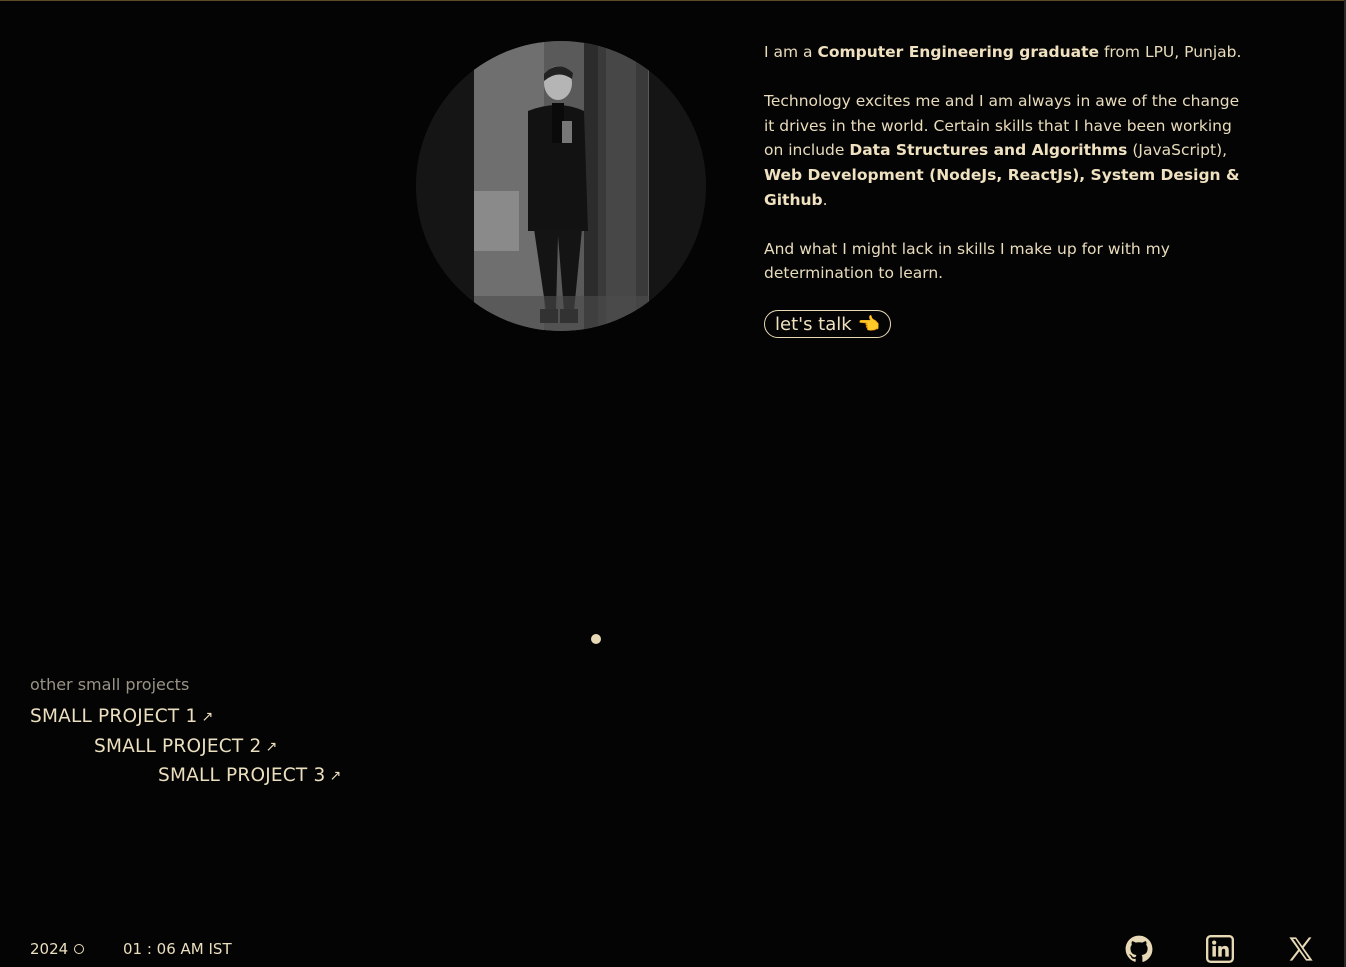 This screenshot has width=1346, height=967. What do you see at coordinates (178, 746) in the screenshot?
I see `project-label: SMALL PROJECT 2` at bounding box center [178, 746].